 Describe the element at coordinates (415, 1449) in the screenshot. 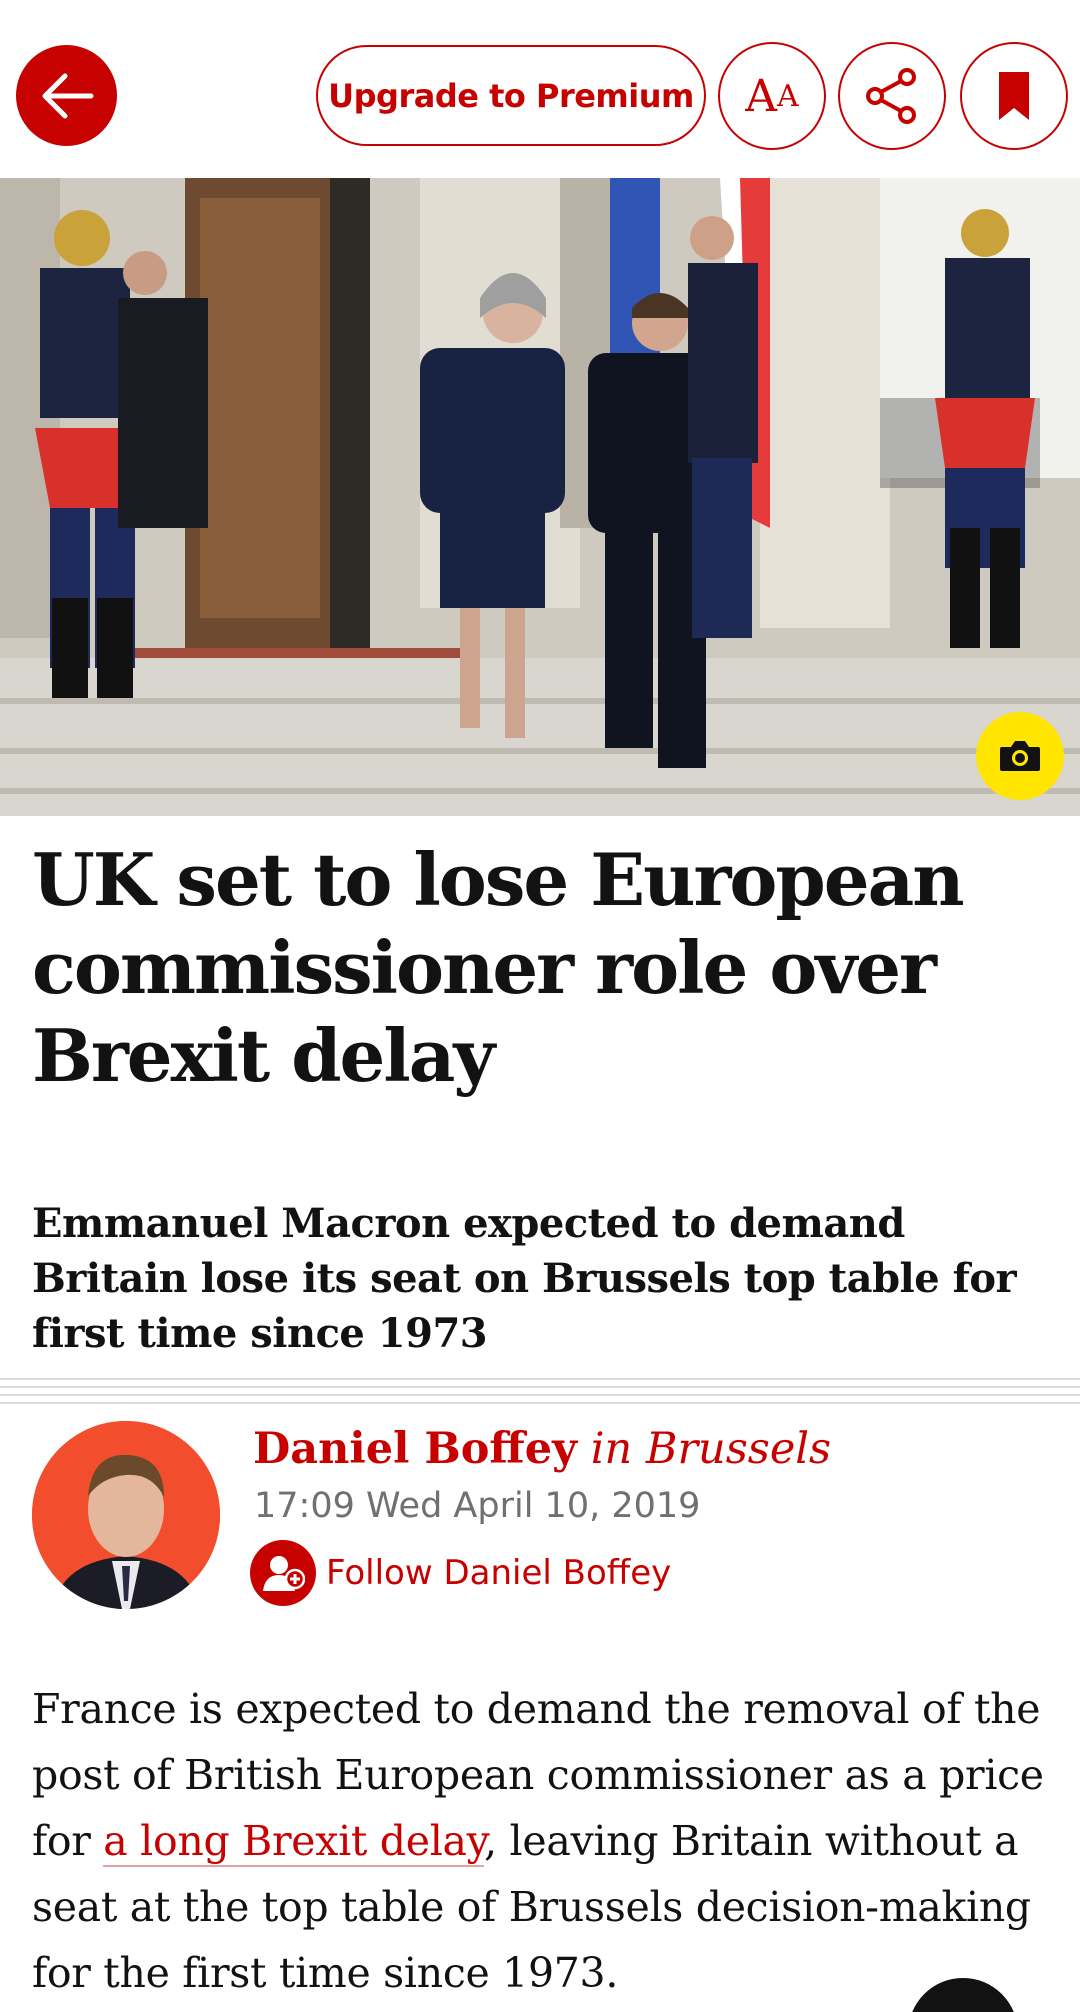

I see `author-name-link: Daniel Boffey` at that location.